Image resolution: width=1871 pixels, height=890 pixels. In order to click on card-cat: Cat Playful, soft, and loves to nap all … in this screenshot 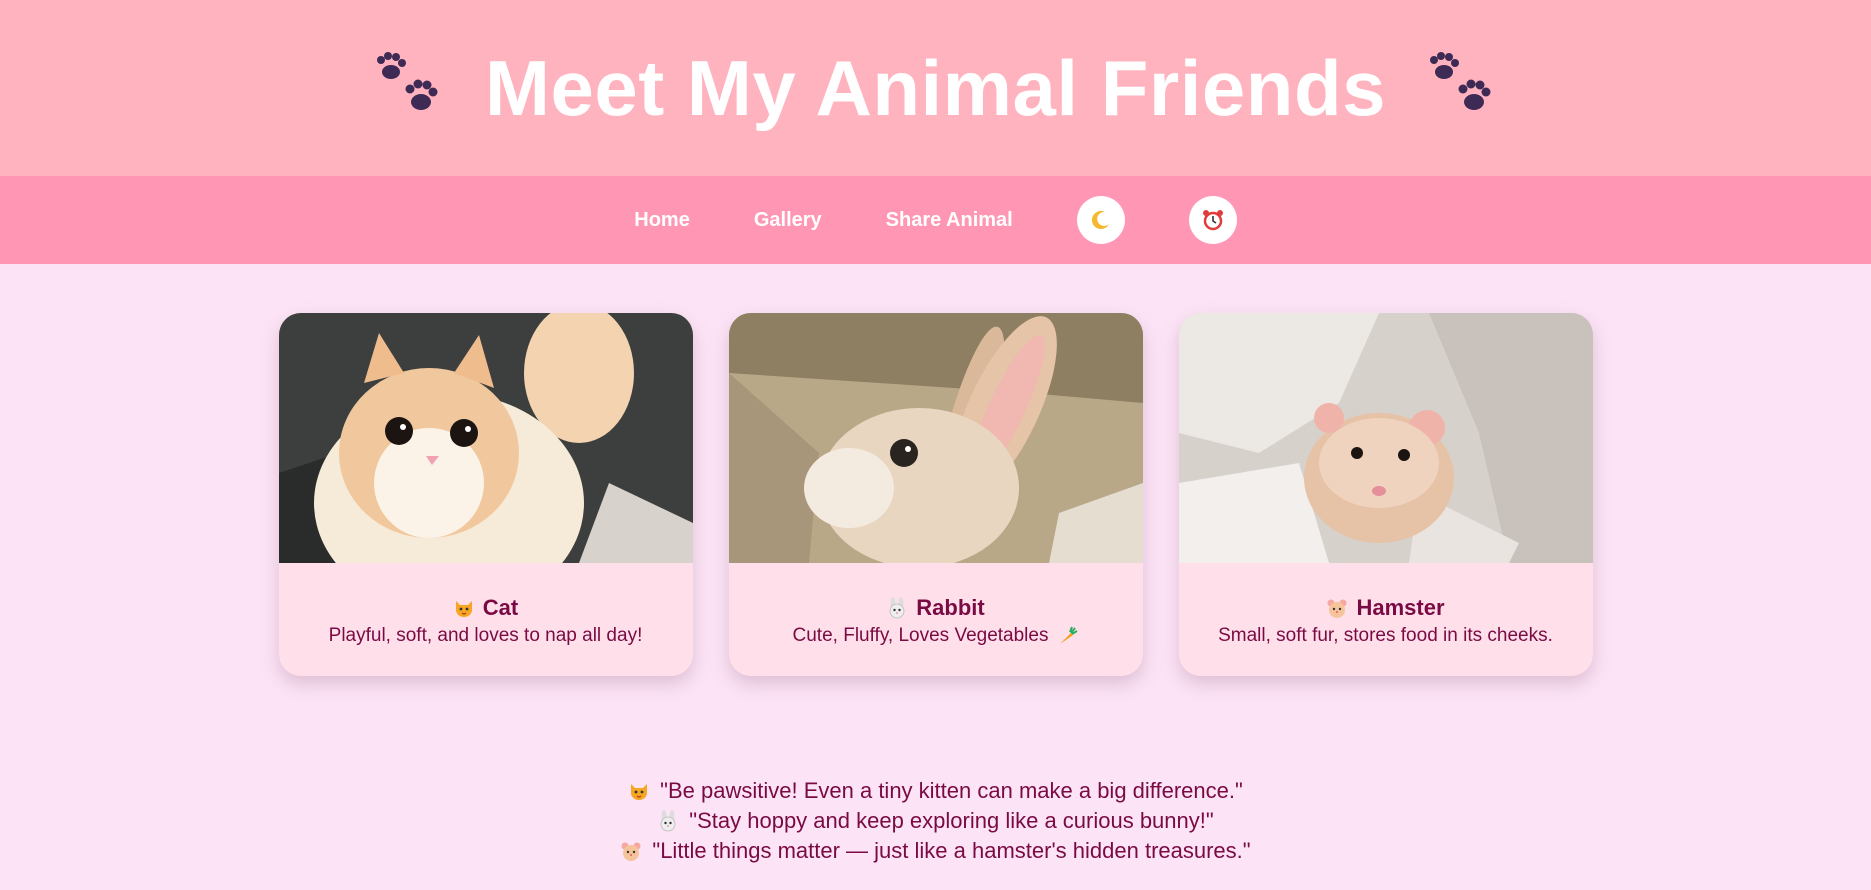, I will do `click(485, 494)`.